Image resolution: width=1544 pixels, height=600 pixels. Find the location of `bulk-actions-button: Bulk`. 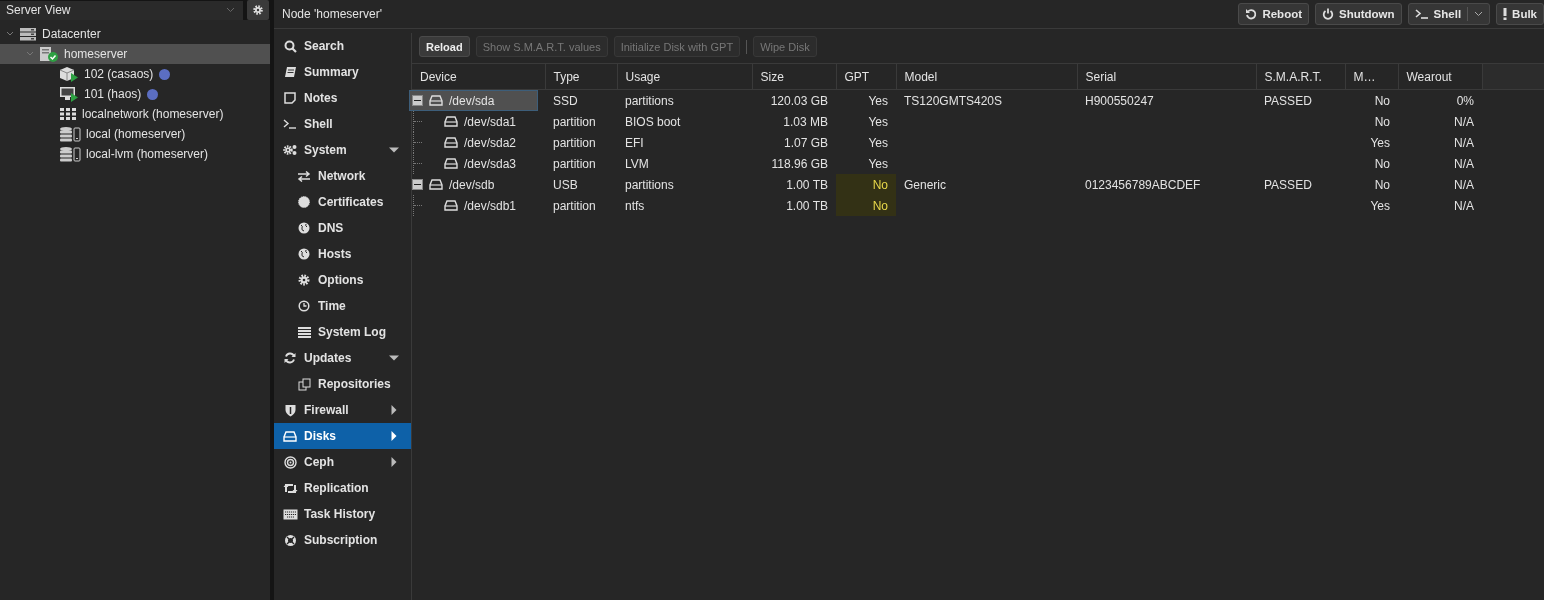

bulk-actions-button: Bulk is located at coordinates (1520, 14).